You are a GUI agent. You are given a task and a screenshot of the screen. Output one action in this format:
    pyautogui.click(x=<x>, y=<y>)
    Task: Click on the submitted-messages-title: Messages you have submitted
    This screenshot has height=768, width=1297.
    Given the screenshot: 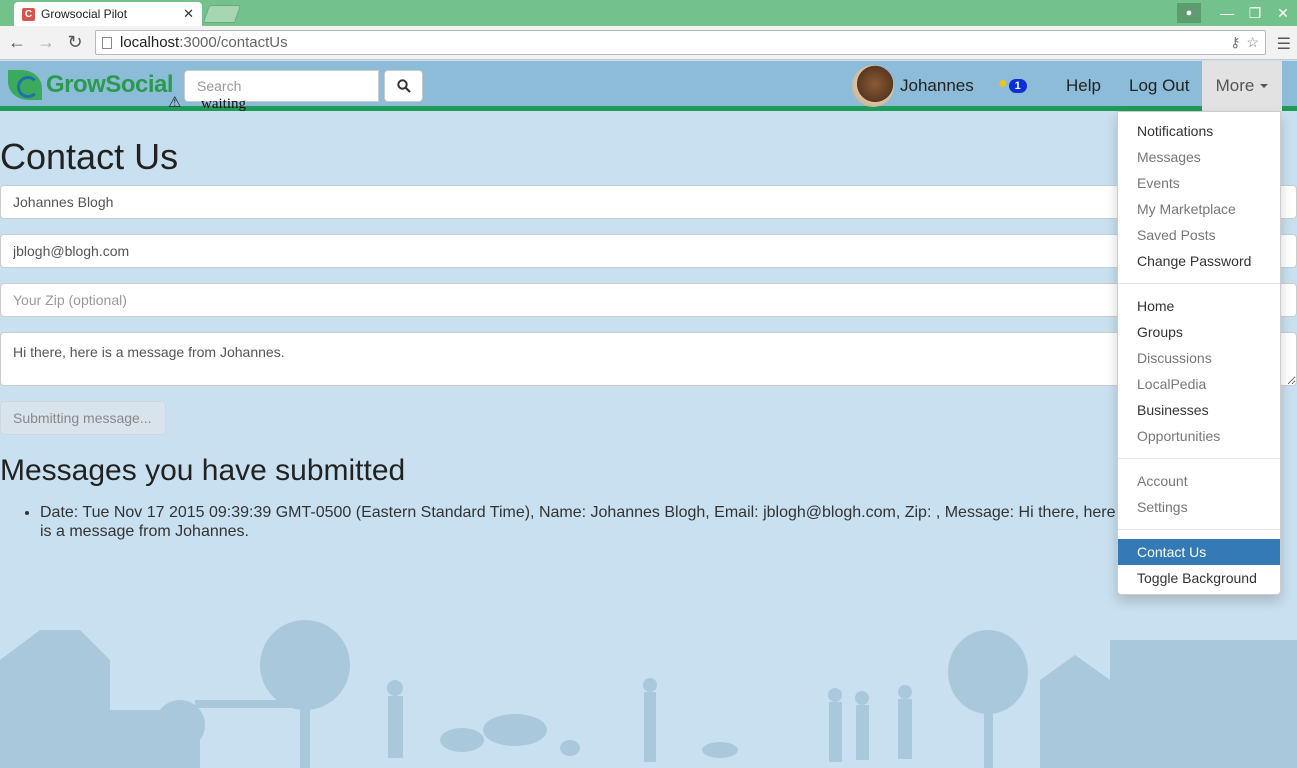 What is the action you would take?
    pyautogui.click(x=203, y=470)
    